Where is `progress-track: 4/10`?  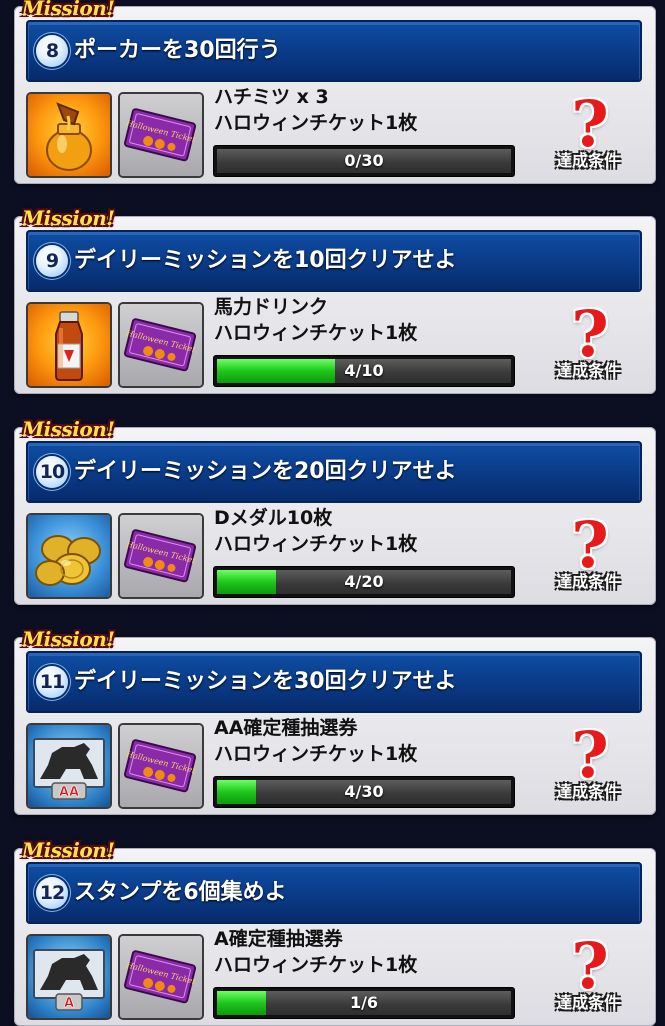 progress-track: 4/10 is located at coordinates (364, 371).